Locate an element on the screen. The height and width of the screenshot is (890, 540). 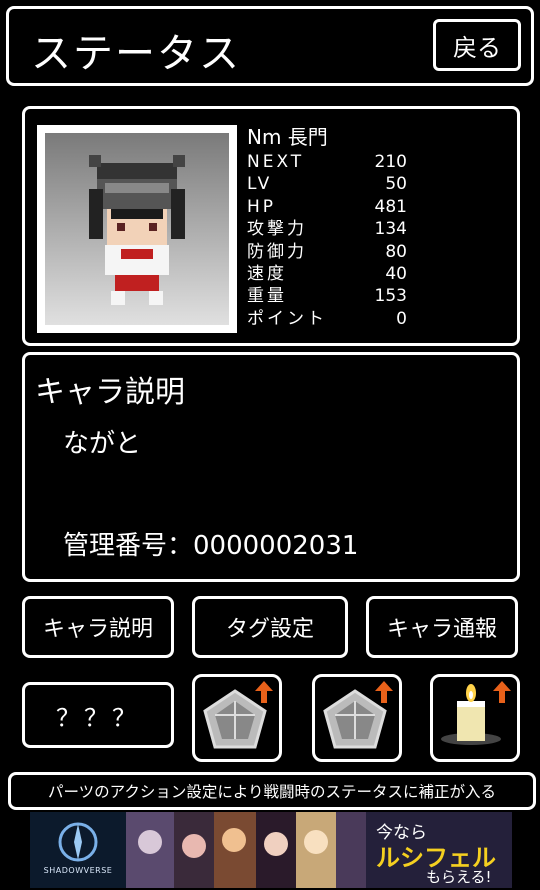
shadowverse-logo: SHADOWVERSE is located at coordinates (78, 850).